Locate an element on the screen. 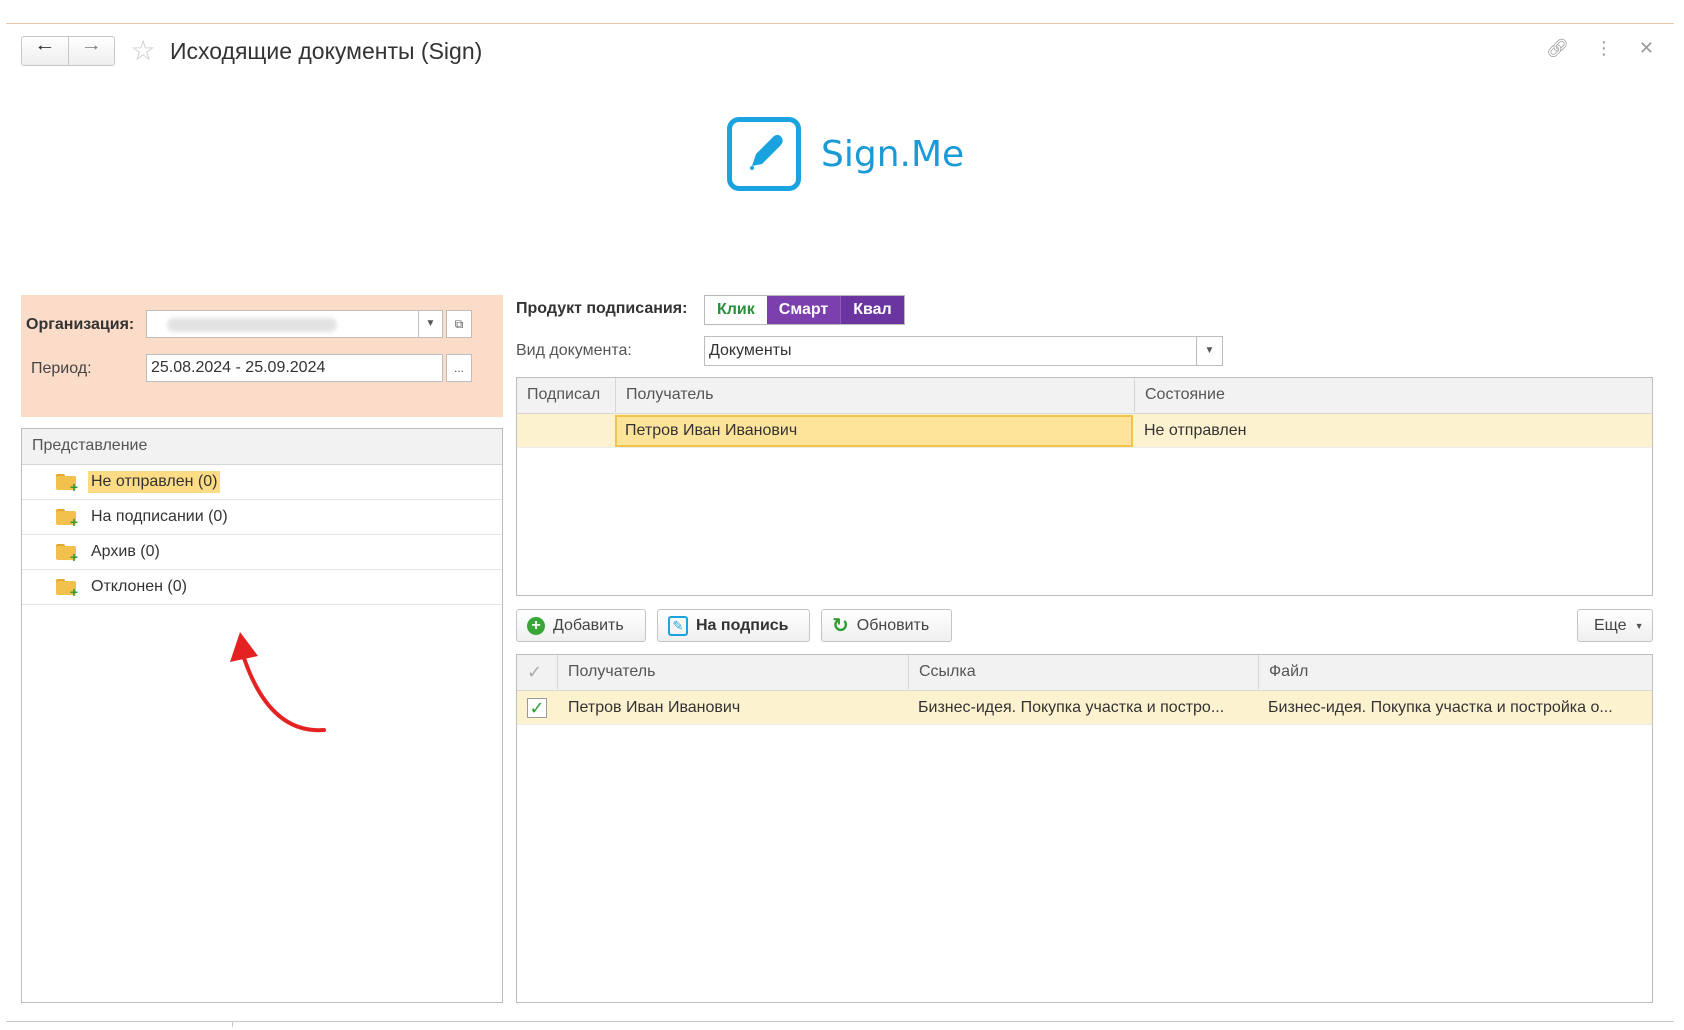 The image size is (1684, 1030). column-link: Ссылка is located at coordinates (1083, 672).